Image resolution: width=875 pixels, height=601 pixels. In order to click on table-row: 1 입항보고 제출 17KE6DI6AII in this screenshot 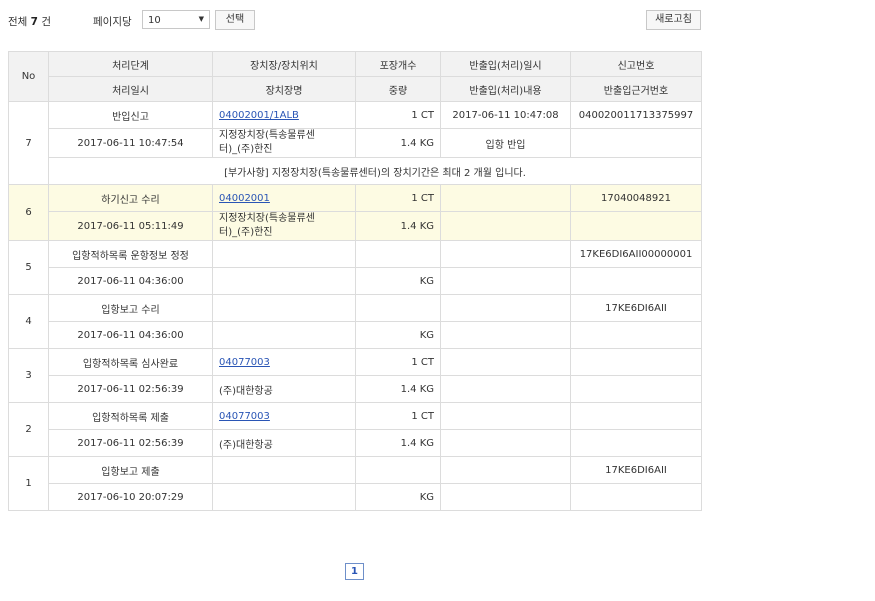, I will do `click(355, 483)`.